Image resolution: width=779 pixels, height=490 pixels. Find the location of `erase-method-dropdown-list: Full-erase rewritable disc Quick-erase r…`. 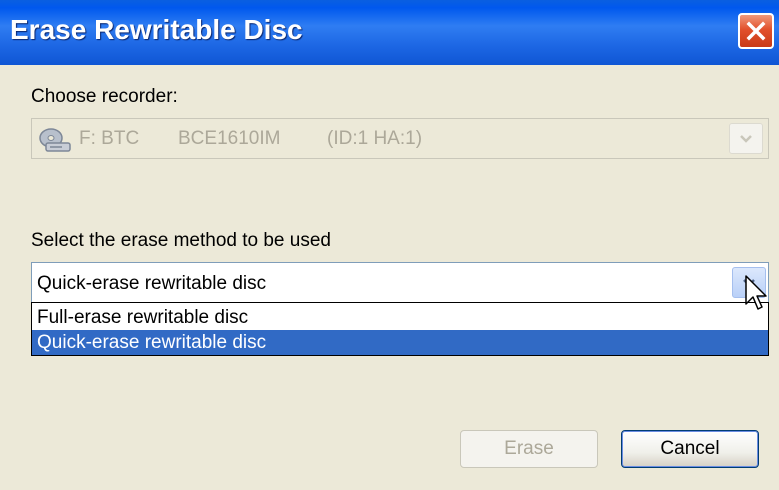

erase-method-dropdown-list: Full-erase rewritable disc Quick-erase r… is located at coordinates (400, 329).